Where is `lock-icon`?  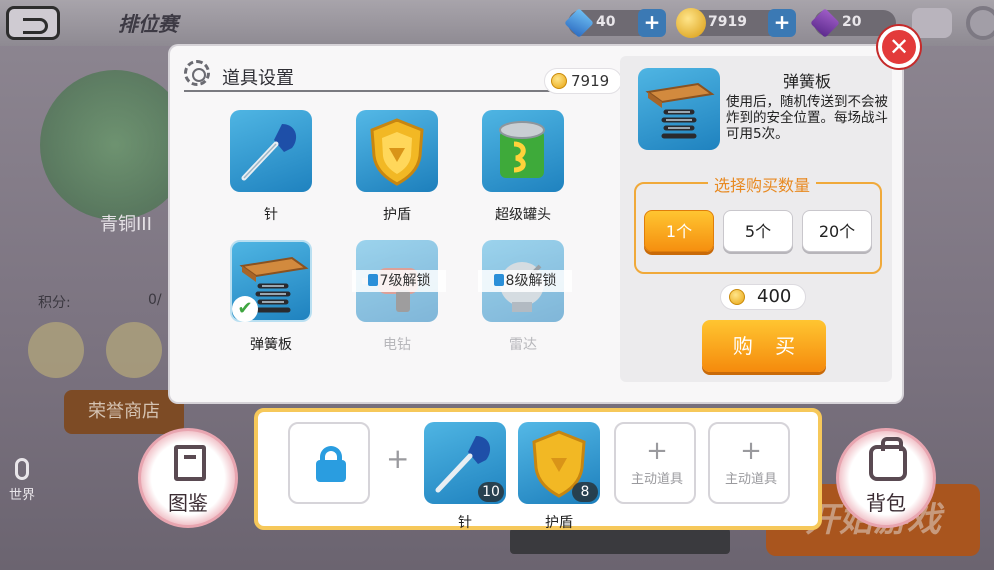
lock-icon is located at coordinates (331, 464).